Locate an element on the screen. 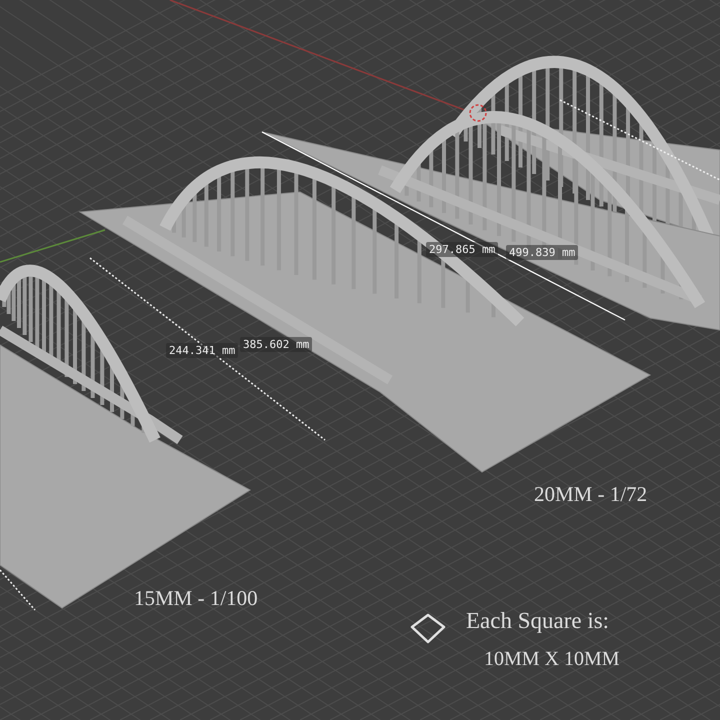 Image resolution: width=720 pixels, height=720 pixels. scale-label: 15MM - 1/100 is located at coordinates (196, 598).